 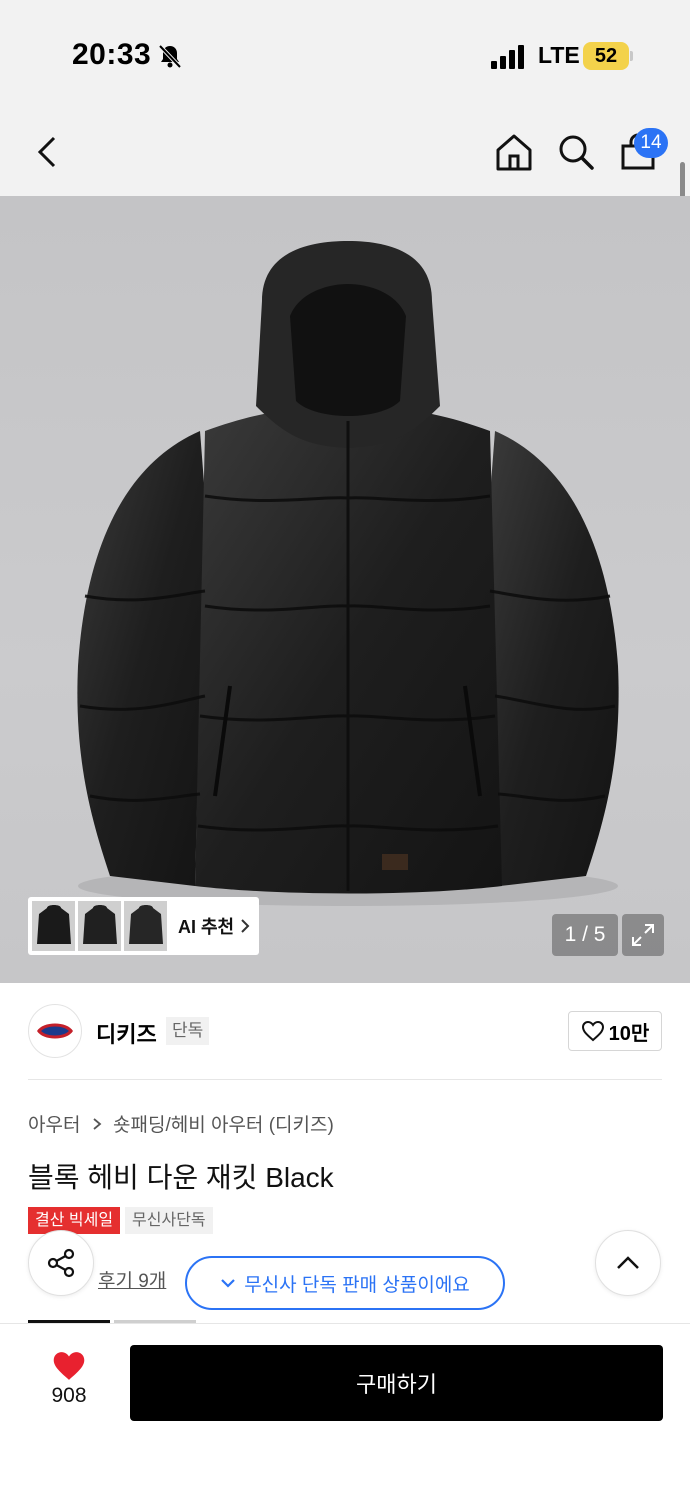 I want to click on wishlist-count: 908, so click(x=69, y=1395).